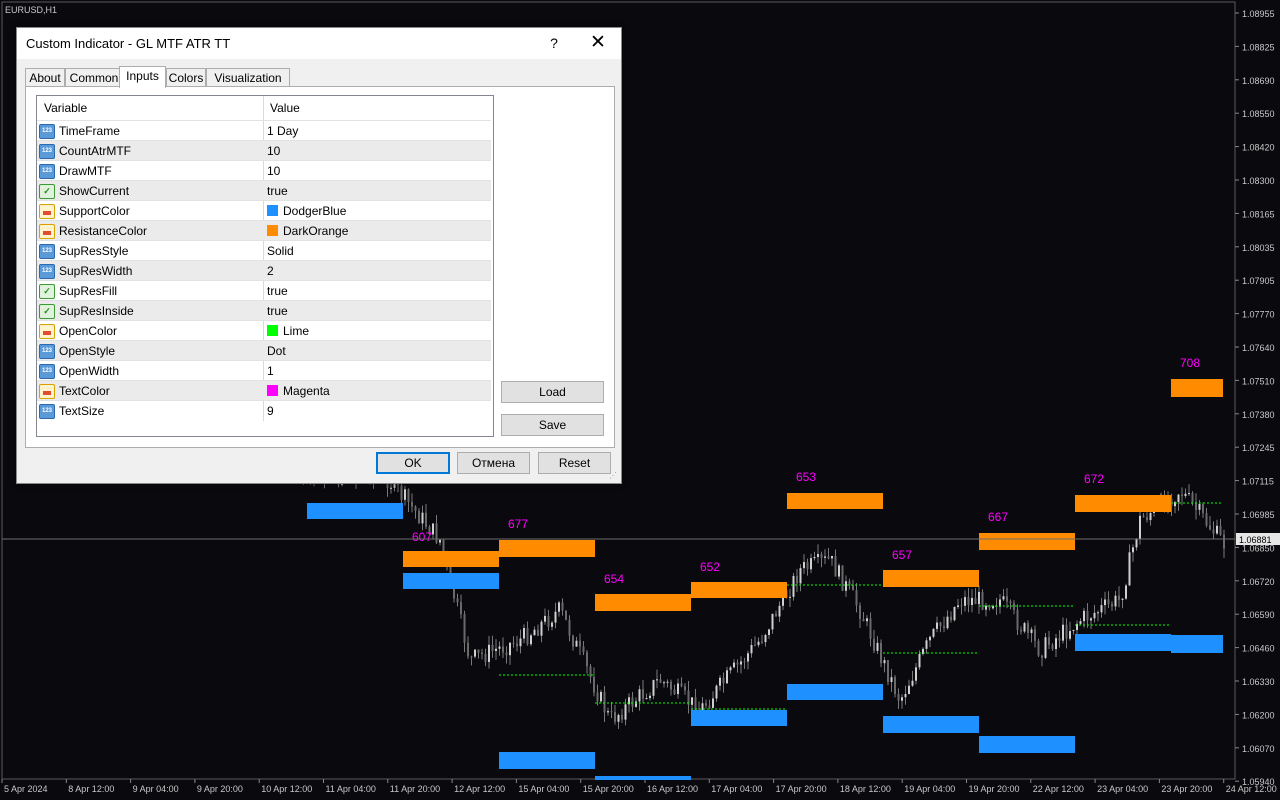  Describe the element at coordinates (598, 43) in the screenshot. I see `close-button: ✕` at that location.